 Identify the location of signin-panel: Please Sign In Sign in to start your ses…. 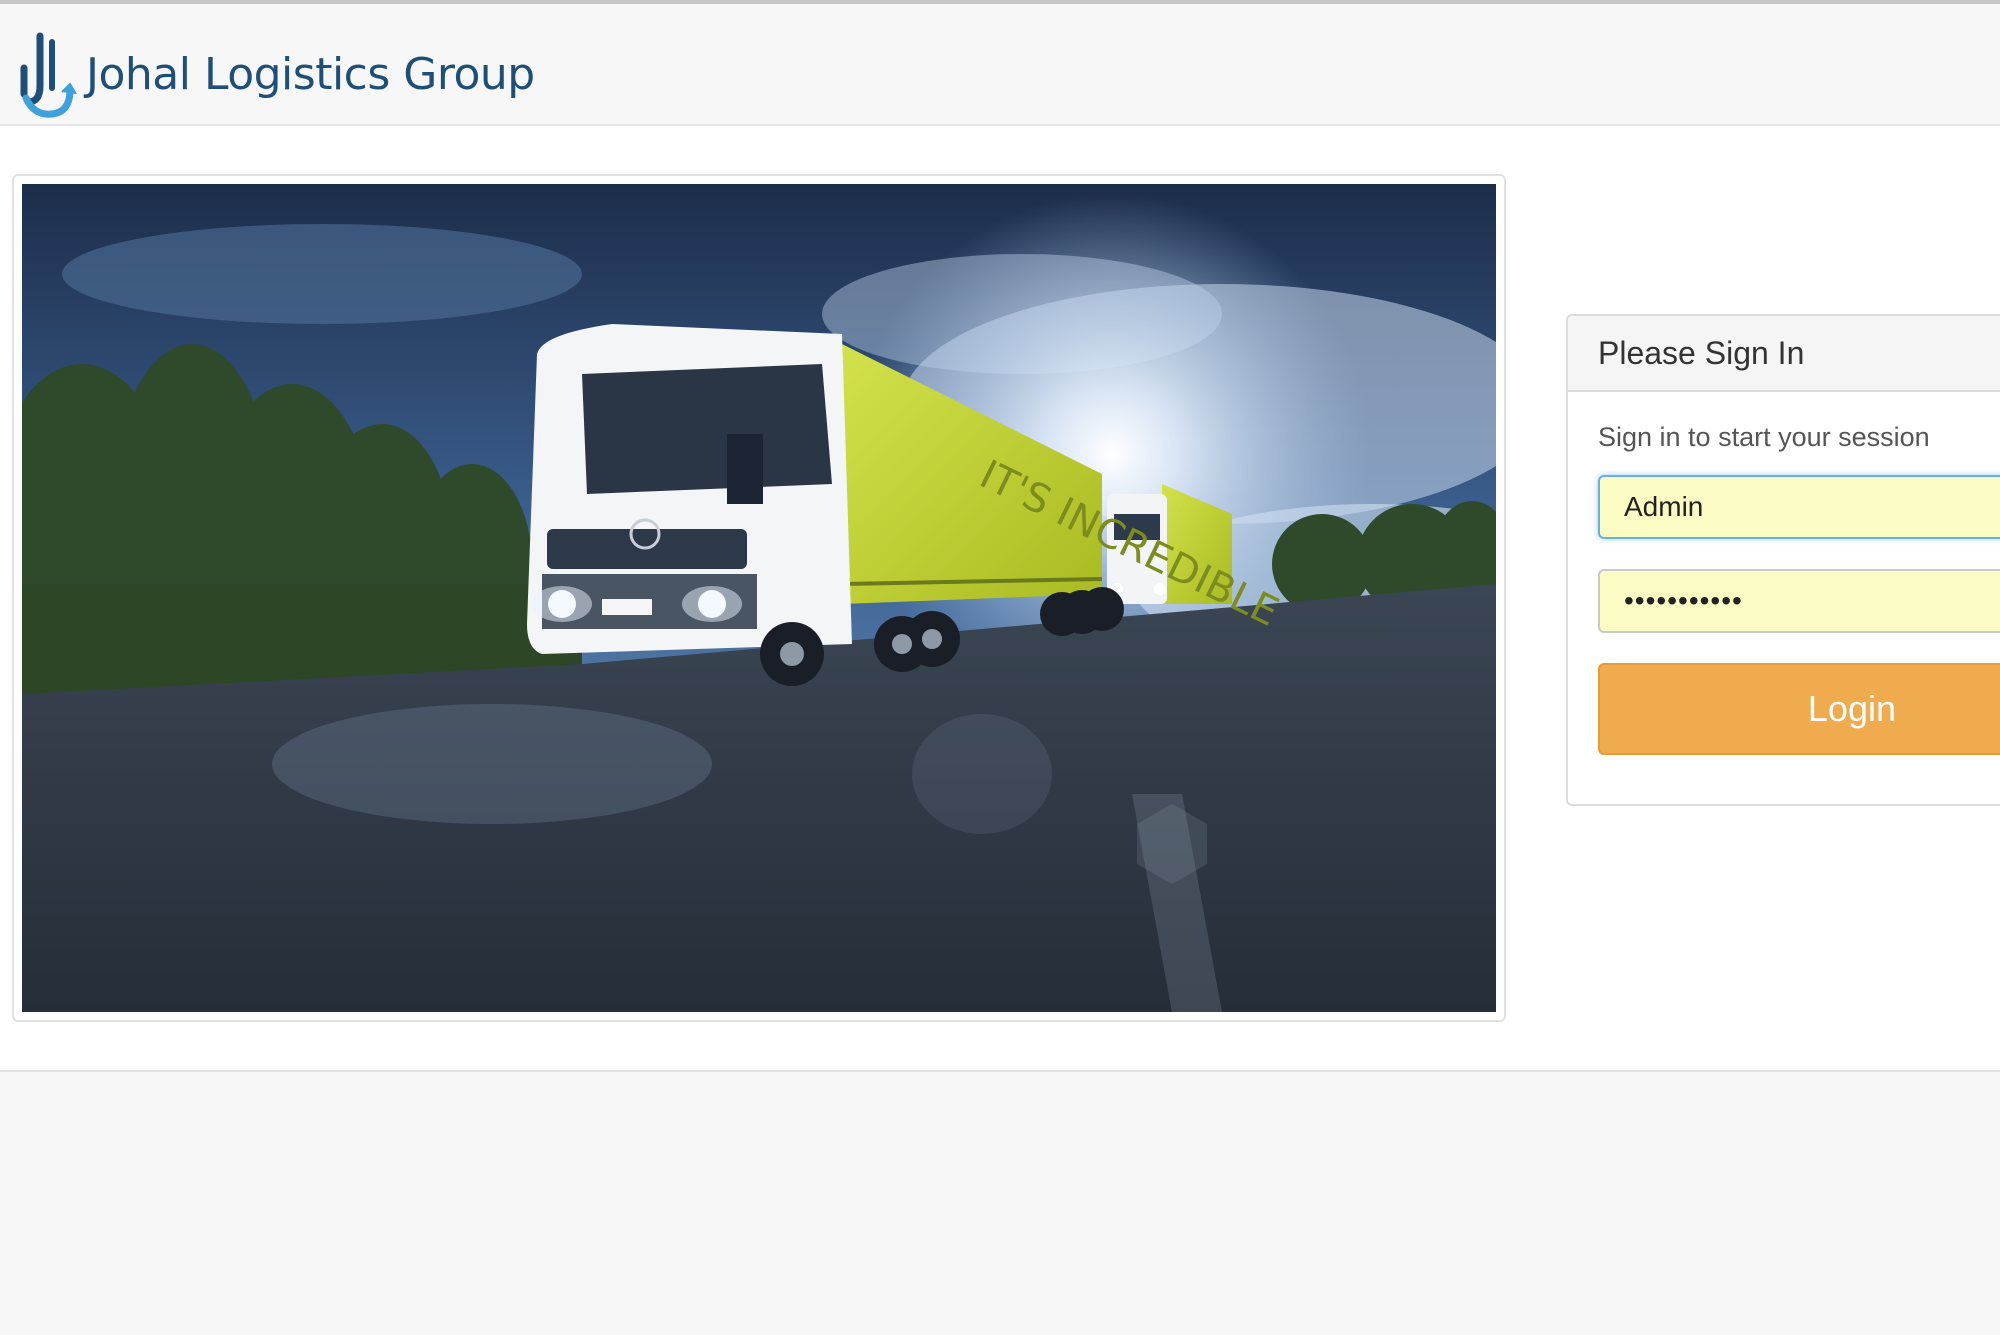
(1783, 560).